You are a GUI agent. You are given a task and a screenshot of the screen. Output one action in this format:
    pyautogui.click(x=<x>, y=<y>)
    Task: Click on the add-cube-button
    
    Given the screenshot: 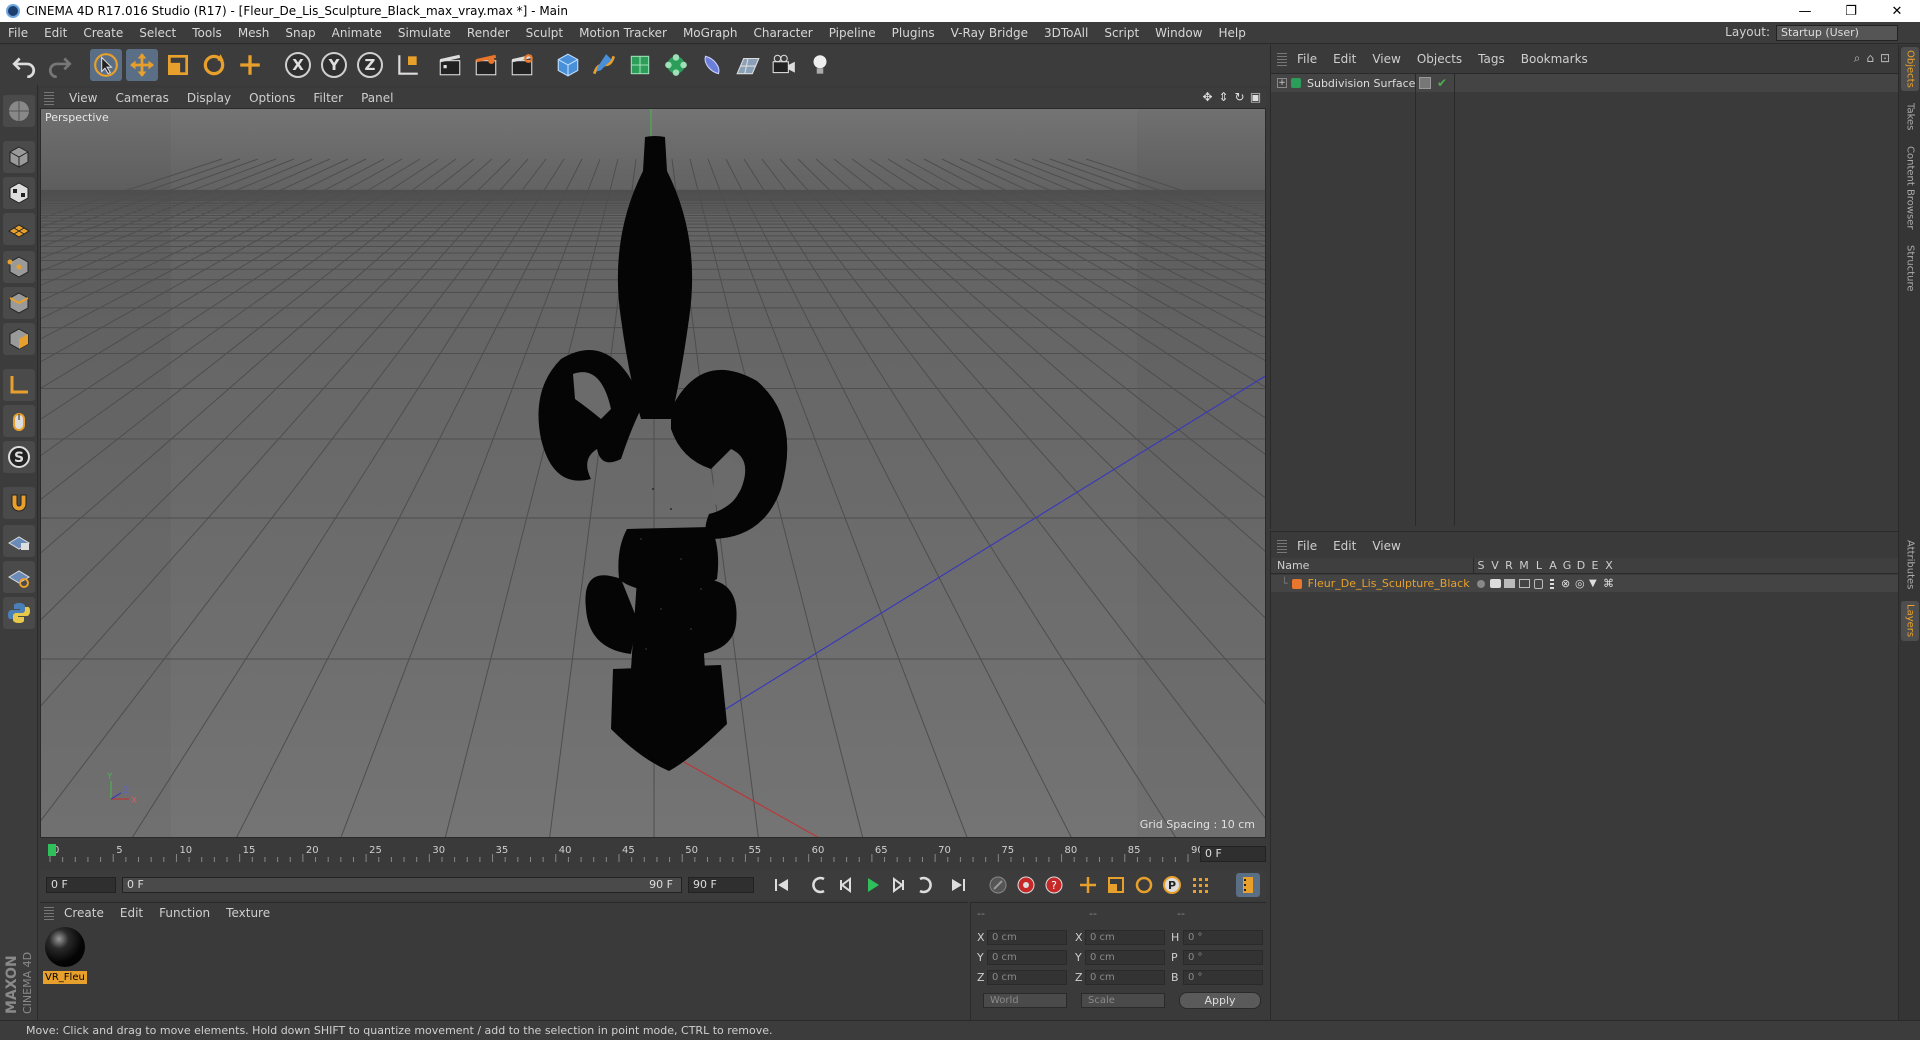 What is the action you would take?
    pyautogui.click(x=568, y=65)
    